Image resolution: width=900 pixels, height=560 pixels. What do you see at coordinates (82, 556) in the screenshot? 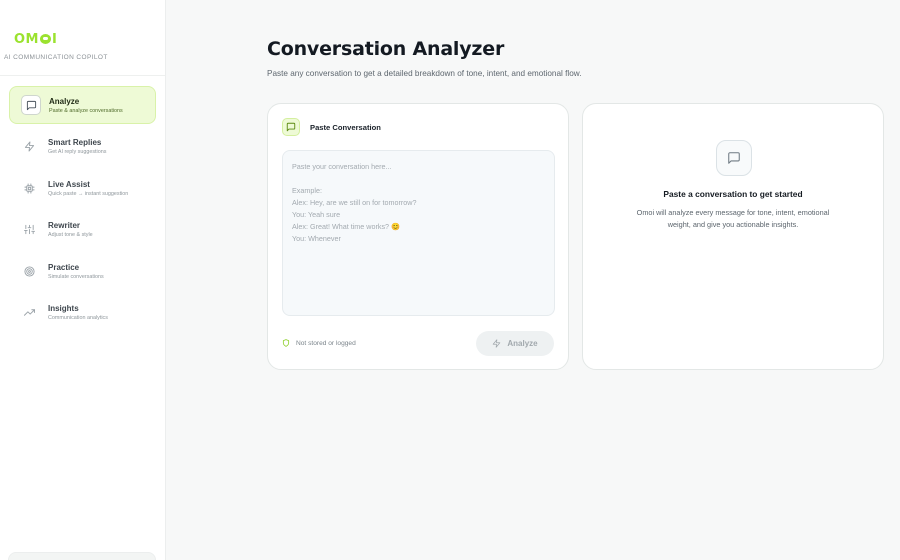
I see `sidebar-footer` at bounding box center [82, 556].